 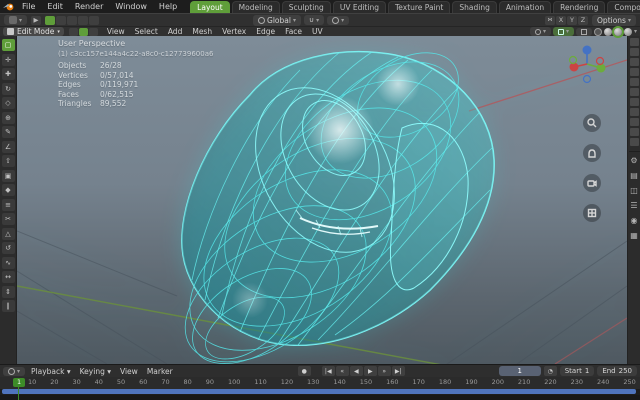 I want to click on tool-knife: ✂, so click(x=8, y=219).